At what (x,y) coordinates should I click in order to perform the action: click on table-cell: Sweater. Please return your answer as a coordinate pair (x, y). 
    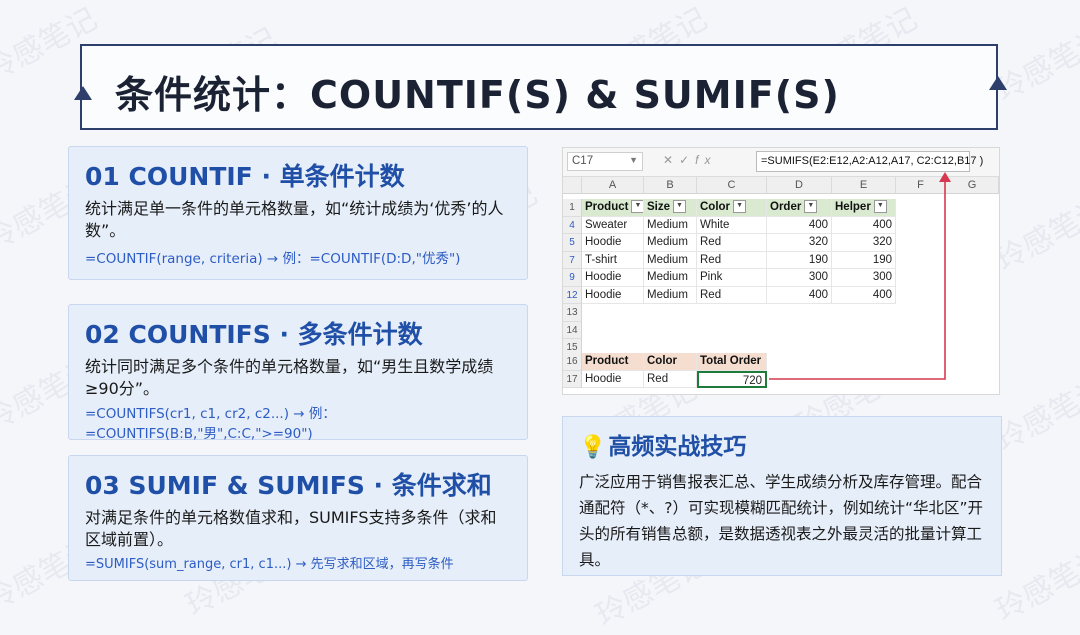
    Looking at the image, I should click on (613, 225).